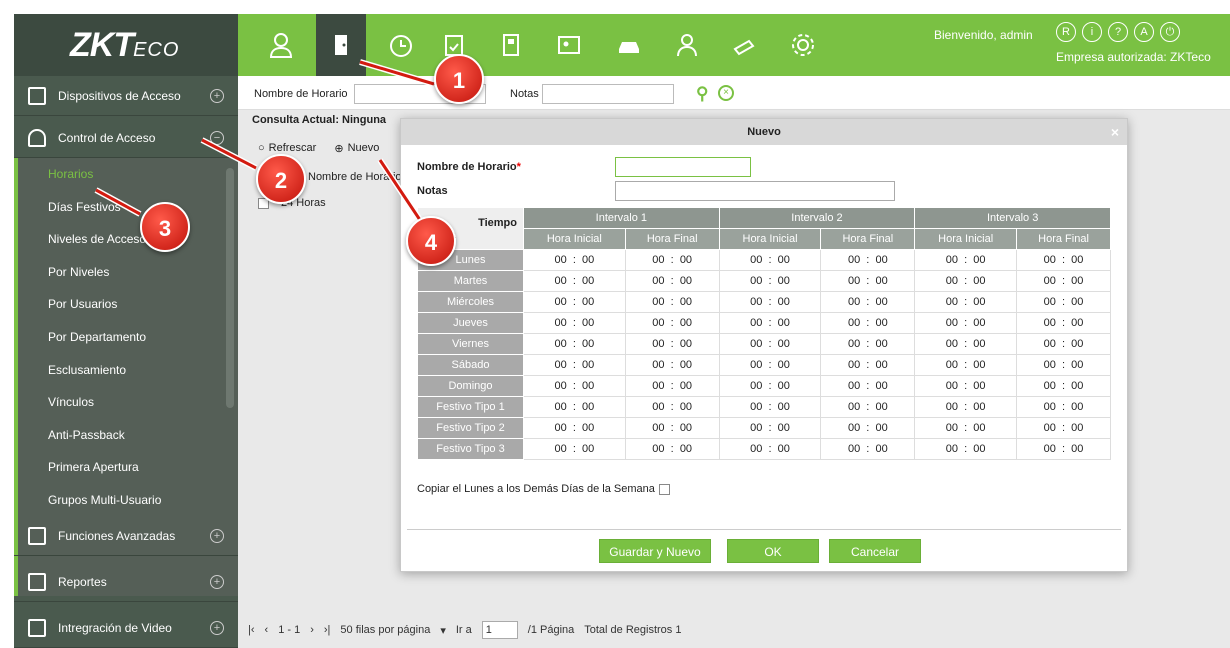  I want to click on next-page-icon: ›, so click(312, 630).